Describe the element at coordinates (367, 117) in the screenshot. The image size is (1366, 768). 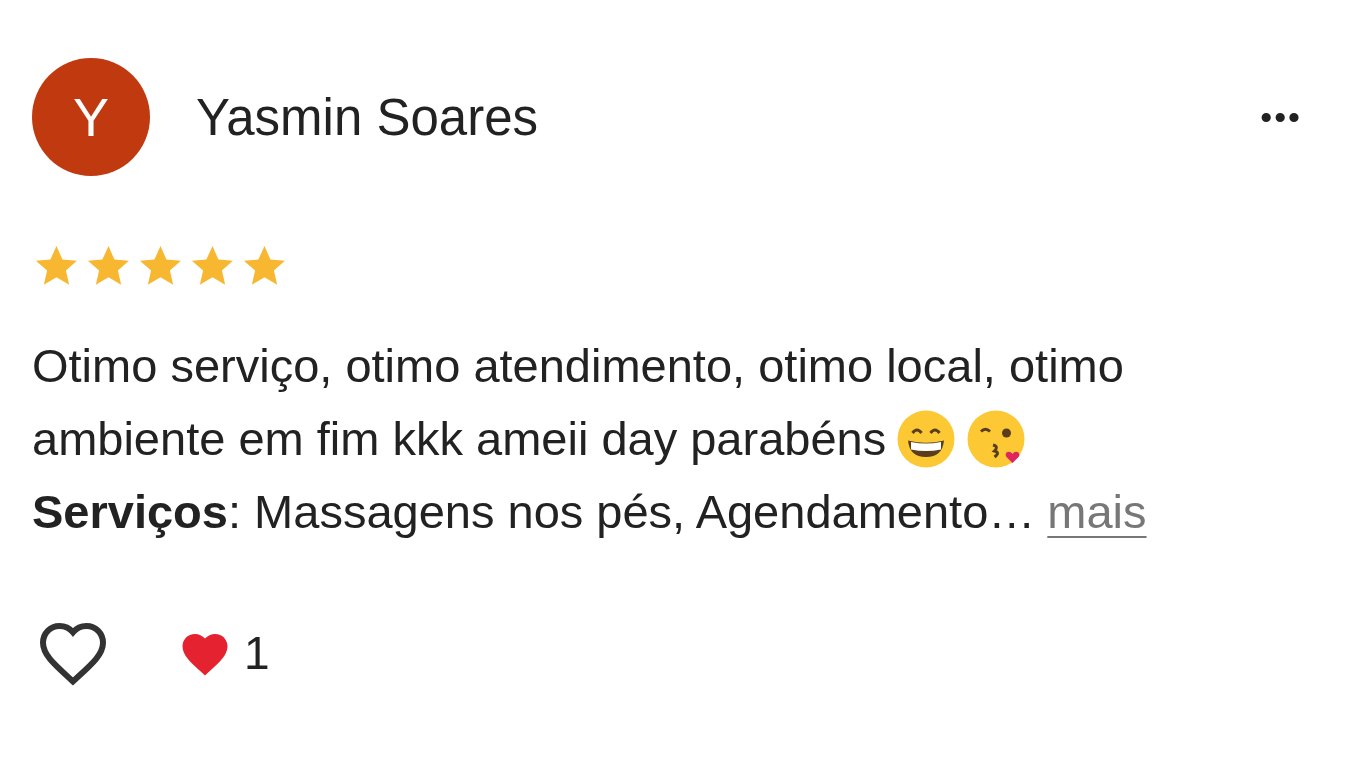
I see `author-name: Yasmin Soares` at that location.